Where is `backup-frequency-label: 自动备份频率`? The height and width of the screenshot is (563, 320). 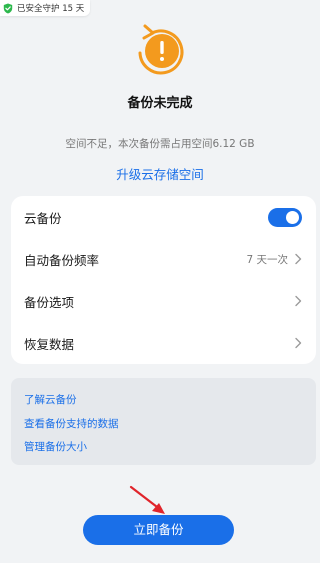 backup-frequency-label: 自动备份频率 is located at coordinates (62, 260).